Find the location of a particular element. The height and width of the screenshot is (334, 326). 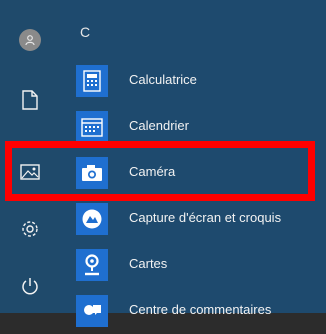

maps-icon is located at coordinates (92, 265).